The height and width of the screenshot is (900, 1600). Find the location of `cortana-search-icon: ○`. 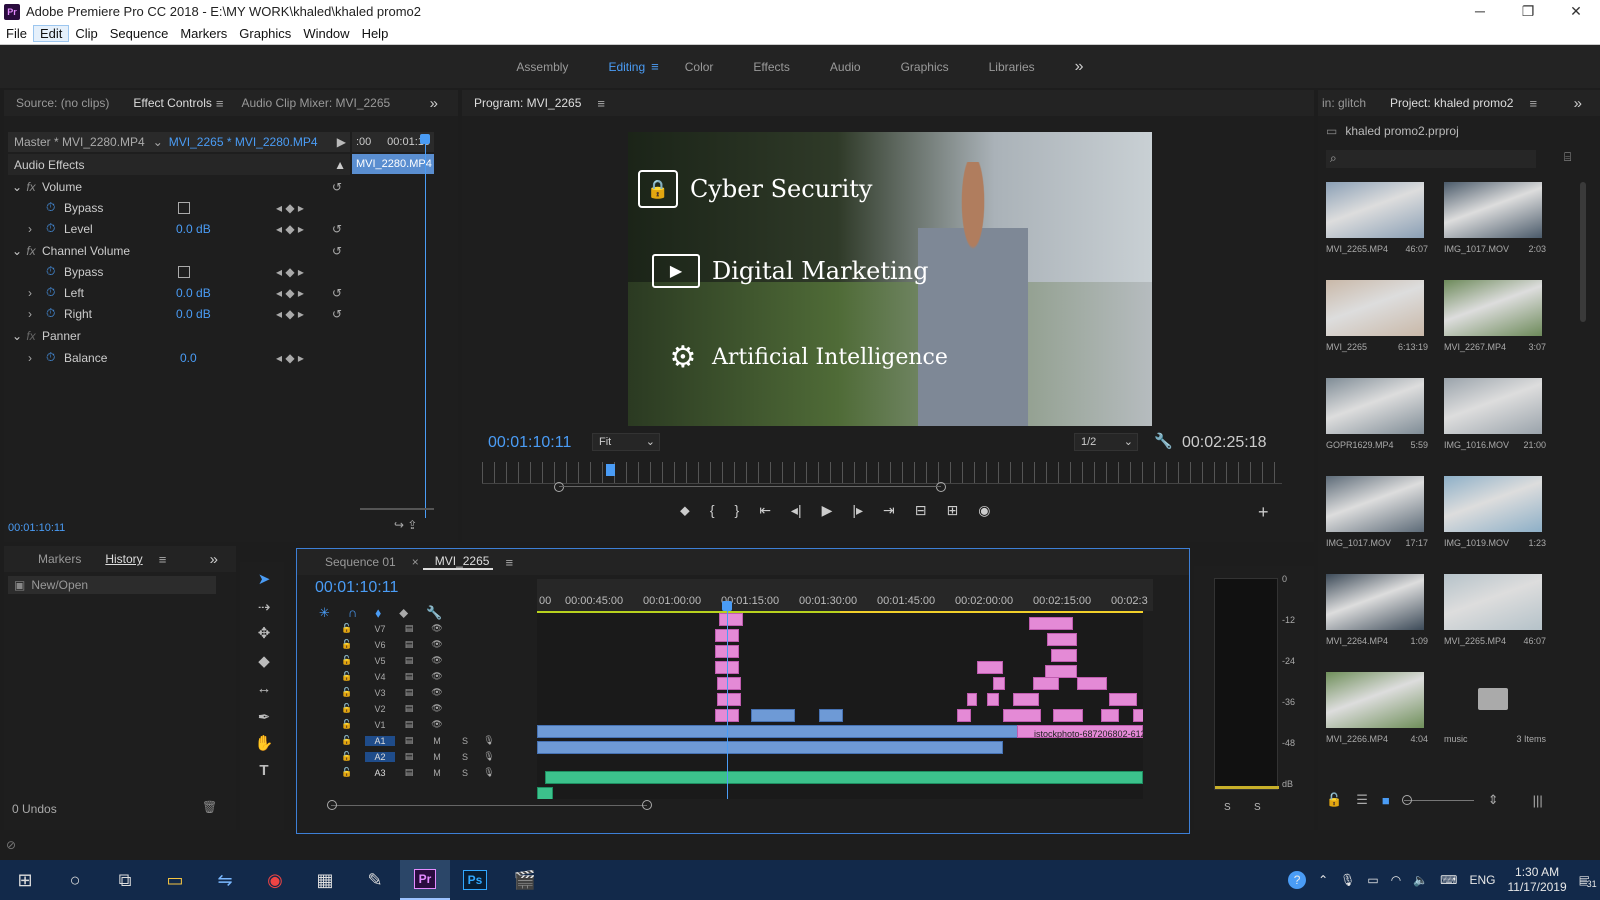

cortana-search-icon: ○ is located at coordinates (75, 880).